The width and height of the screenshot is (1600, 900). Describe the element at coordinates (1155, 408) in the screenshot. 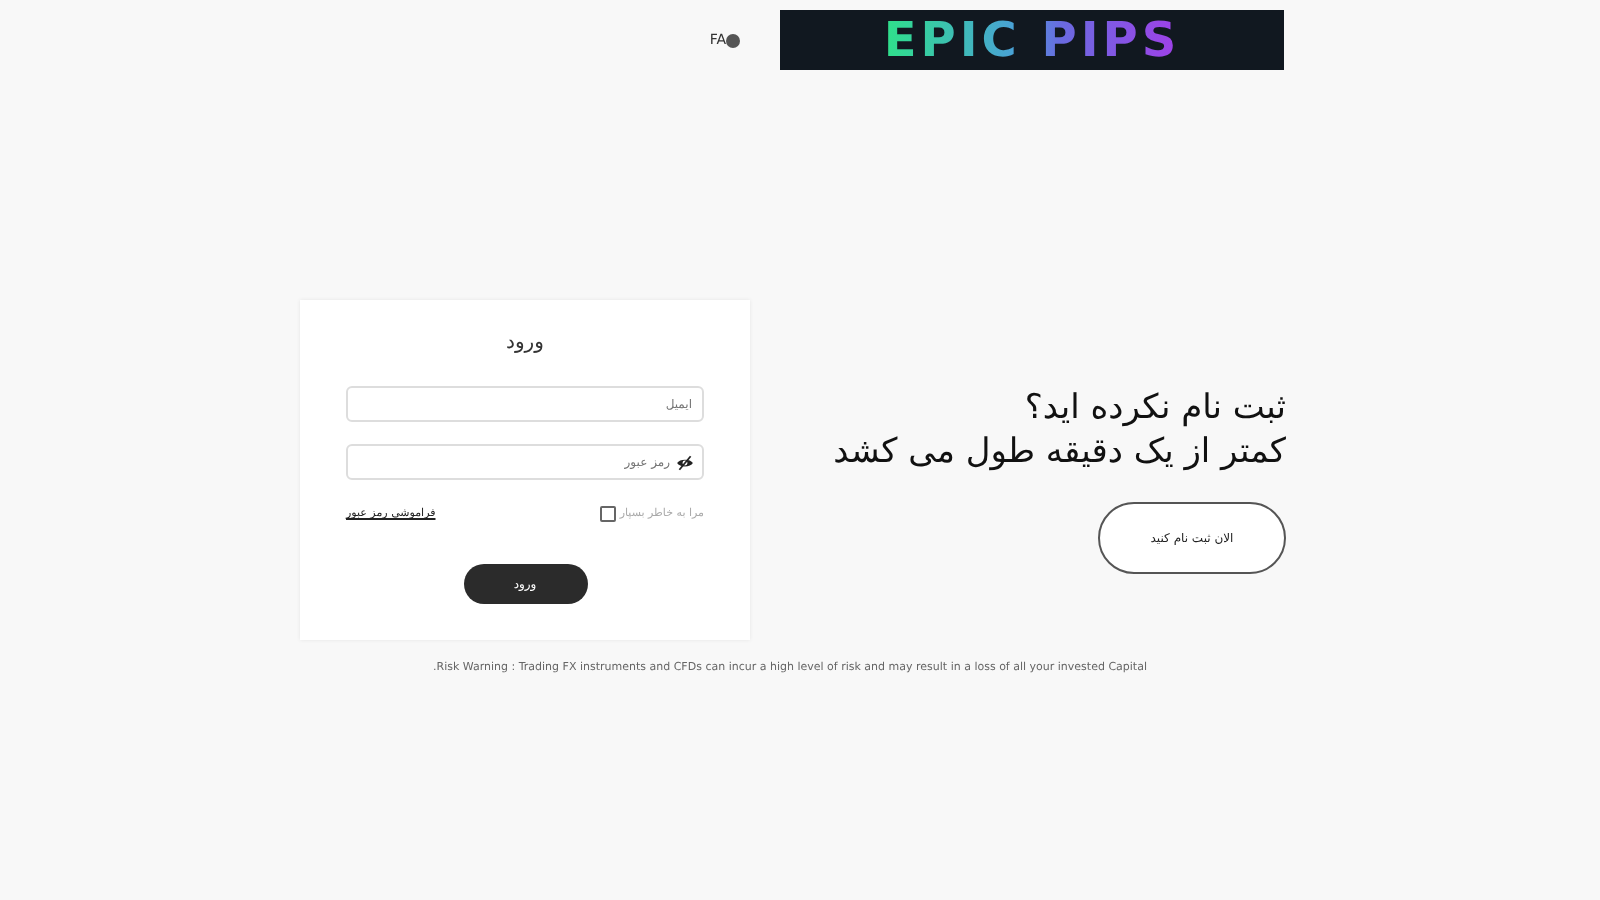

I see `register-heading: ثبت نام نکرده اید؟` at that location.